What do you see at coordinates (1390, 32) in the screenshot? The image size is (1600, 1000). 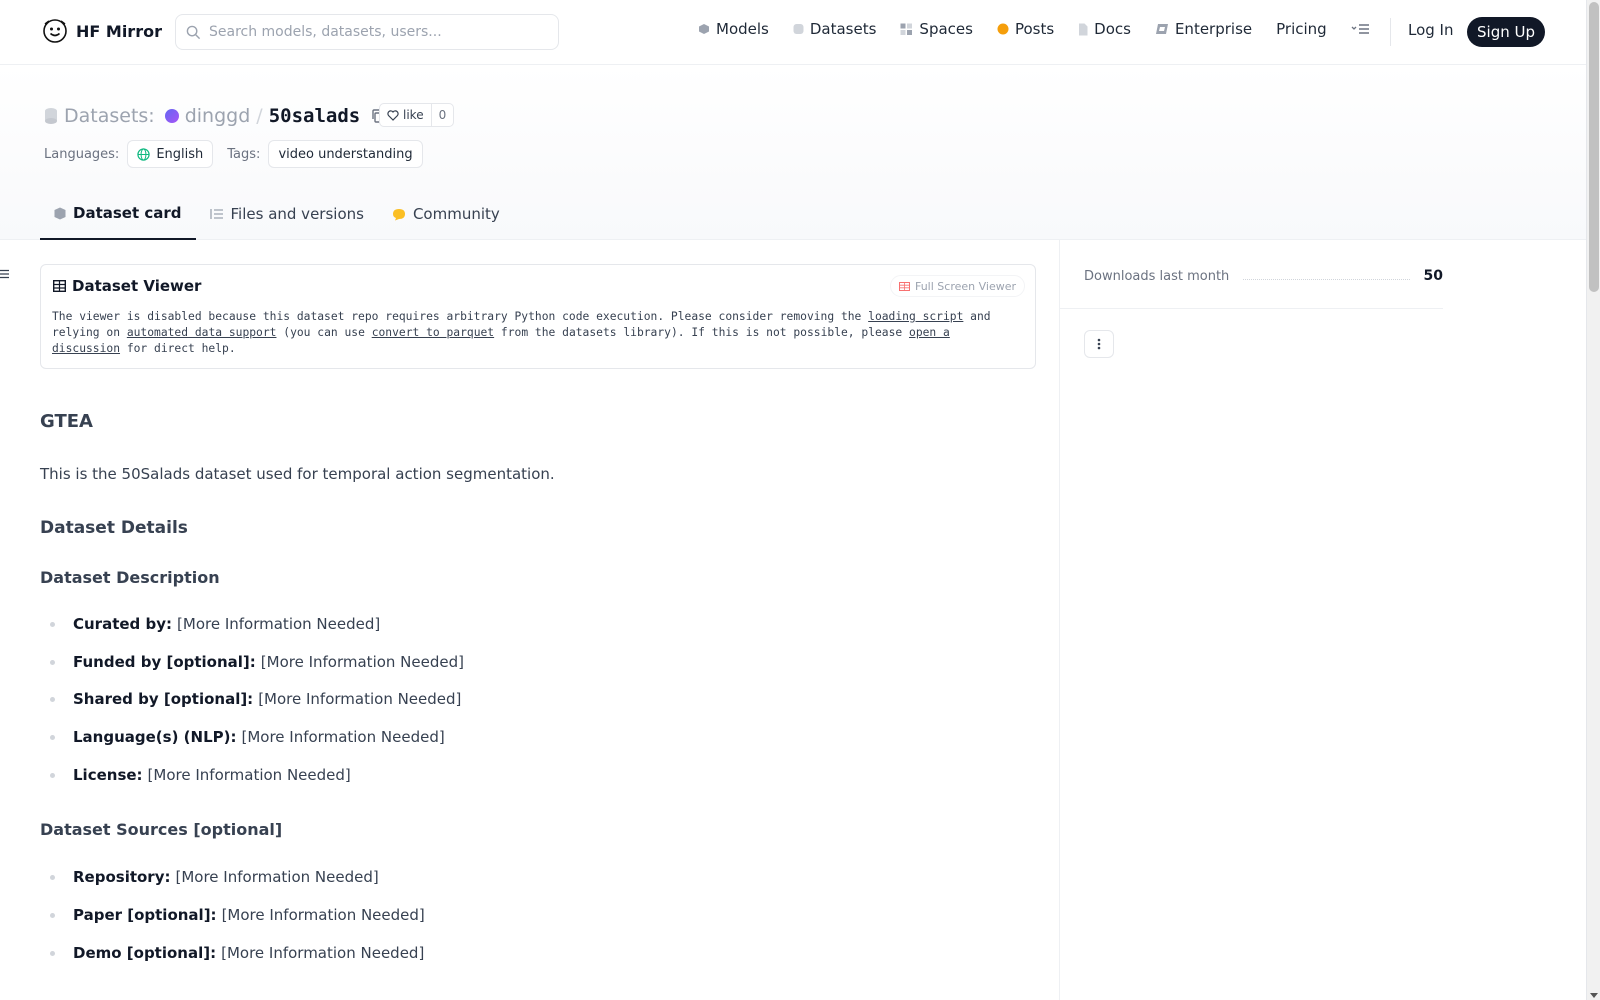 I see `nav-divider` at bounding box center [1390, 32].